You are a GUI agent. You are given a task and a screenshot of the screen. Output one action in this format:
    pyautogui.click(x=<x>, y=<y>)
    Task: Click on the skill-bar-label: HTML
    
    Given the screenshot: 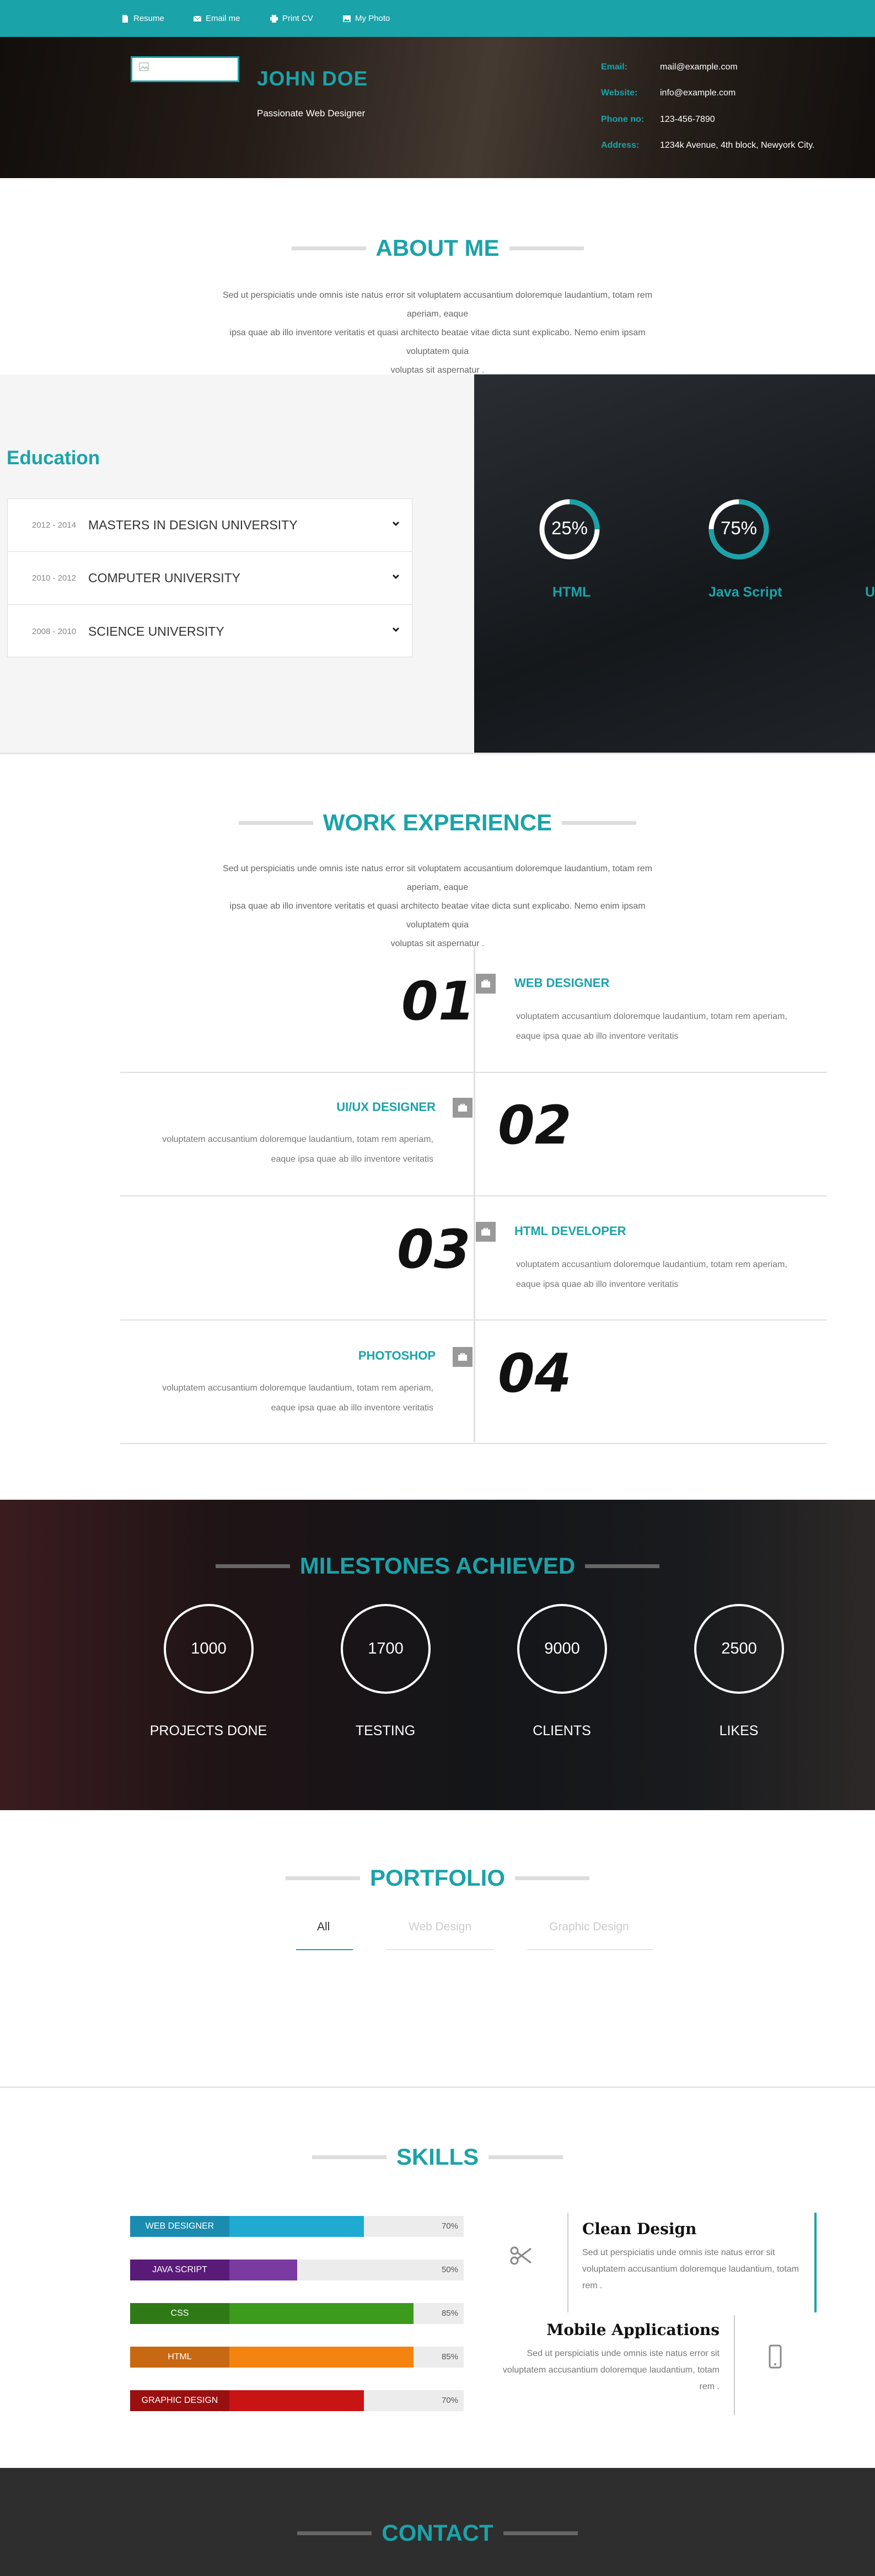 What is the action you would take?
    pyautogui.click(x=179, y=2357)
    